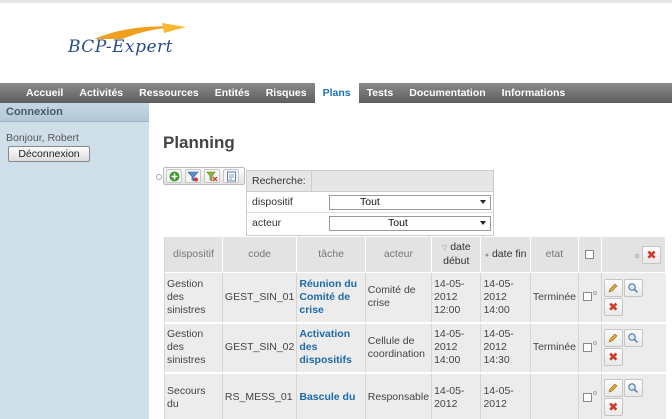 The height and width of the screenshot is (419, 672). What do you see at coordinates (212, 176) in the screenshot?
I see `clear-filter-icon` at bounding box center [212, 176].